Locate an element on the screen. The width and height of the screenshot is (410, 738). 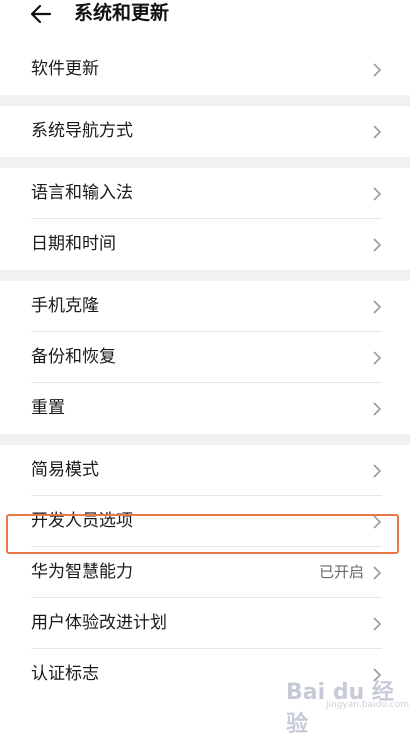
item-label: 系统导航方式 is located at coordinates (82, 131).